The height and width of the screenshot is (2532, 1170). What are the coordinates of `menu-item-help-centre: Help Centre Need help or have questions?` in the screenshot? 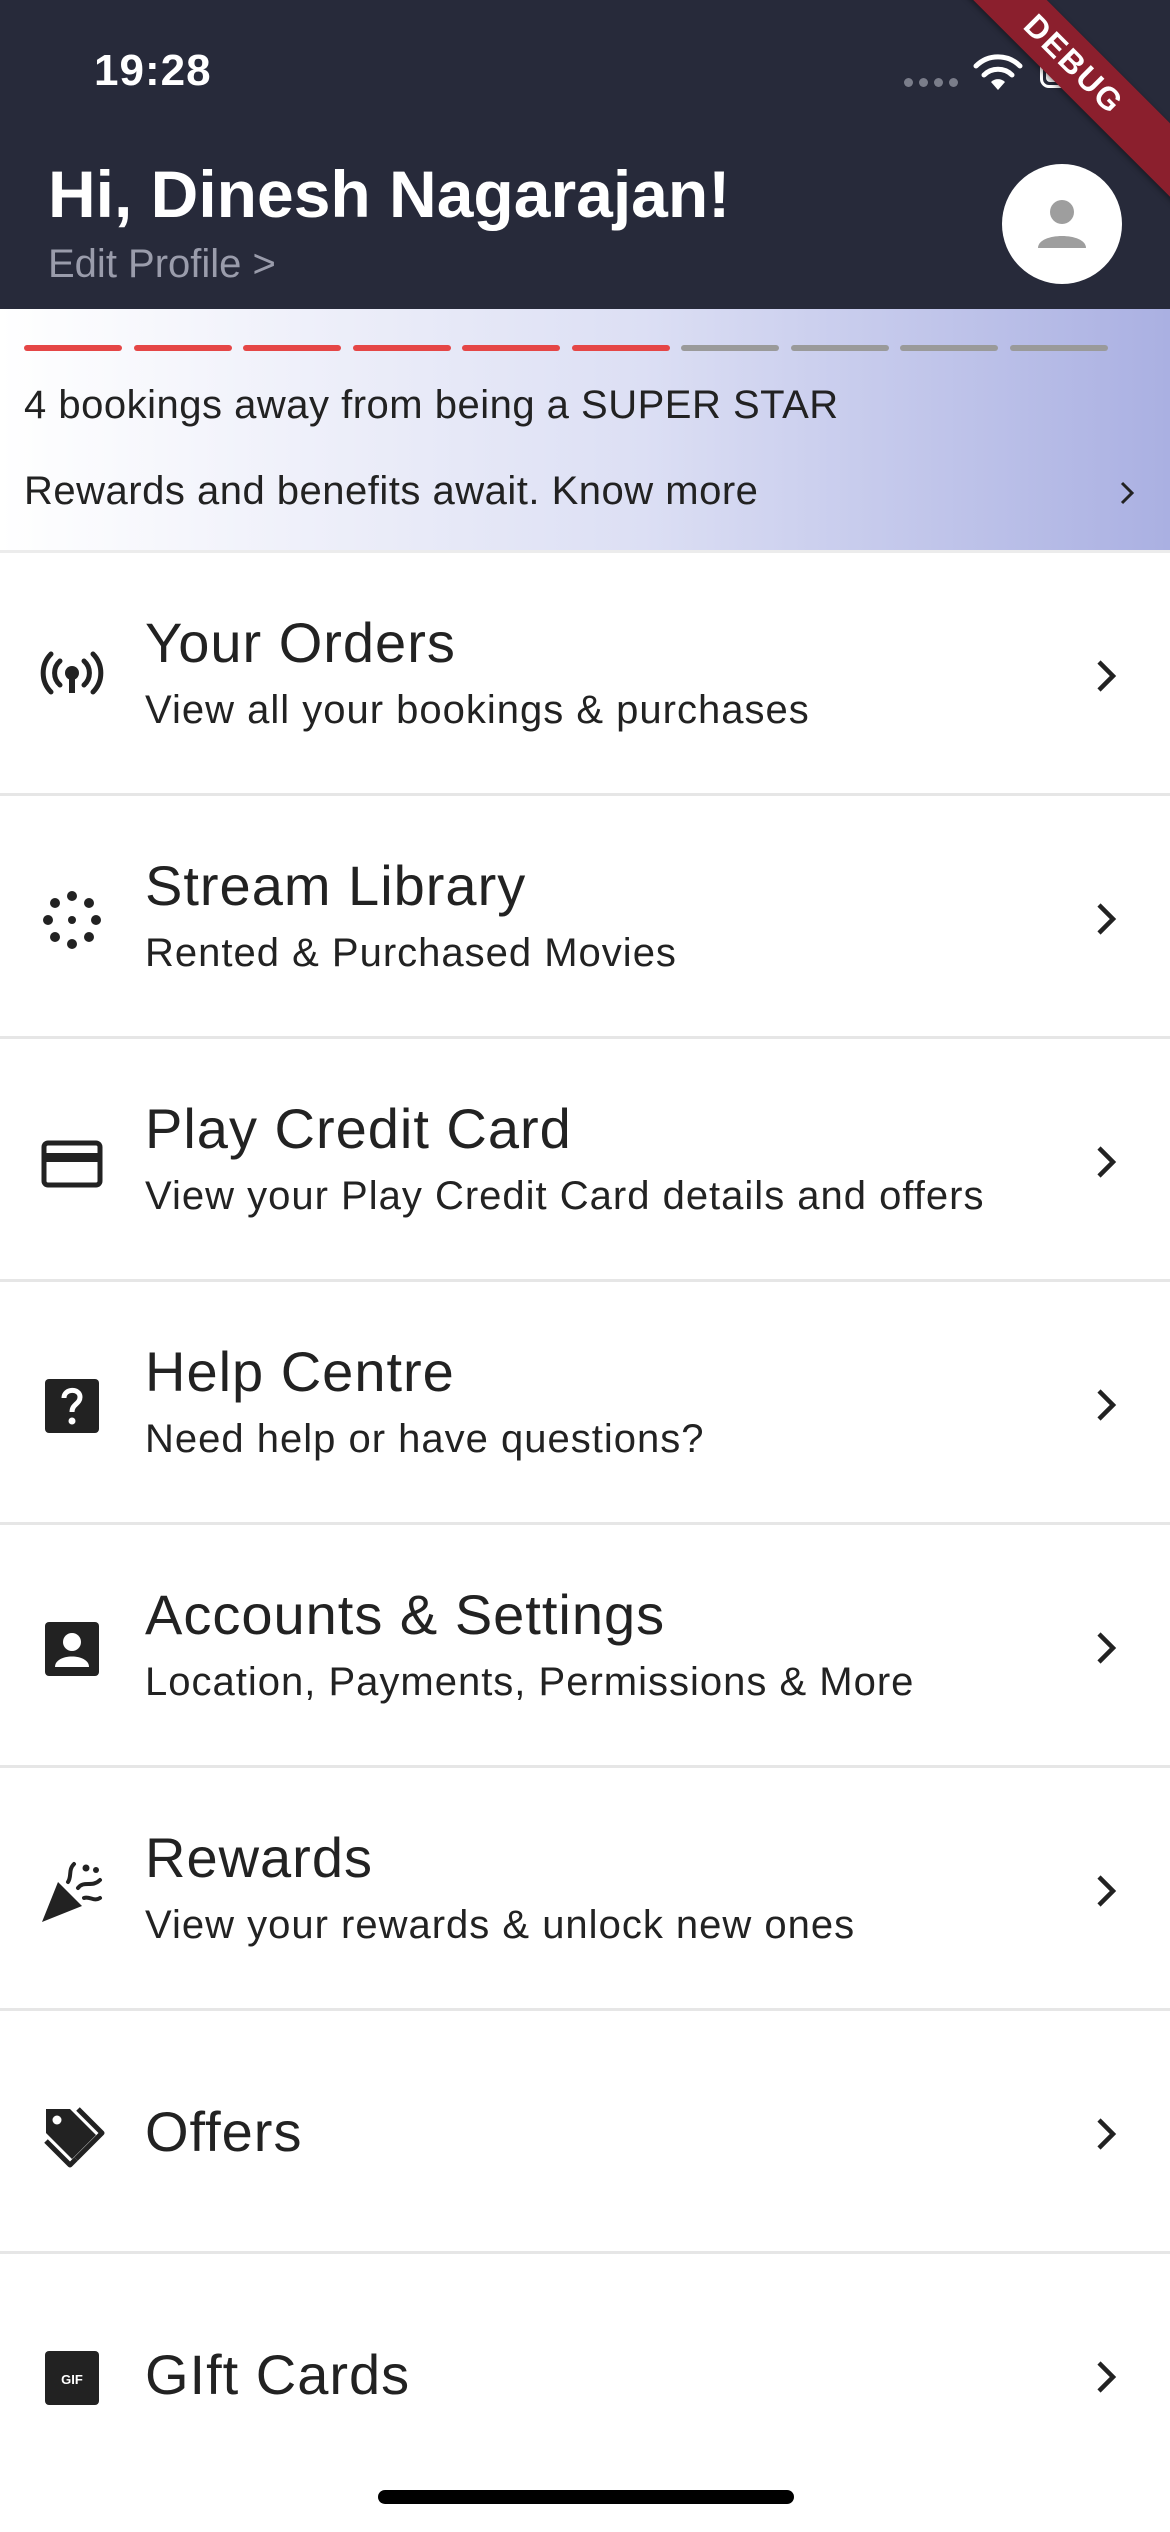 It's located at (585, 1400).